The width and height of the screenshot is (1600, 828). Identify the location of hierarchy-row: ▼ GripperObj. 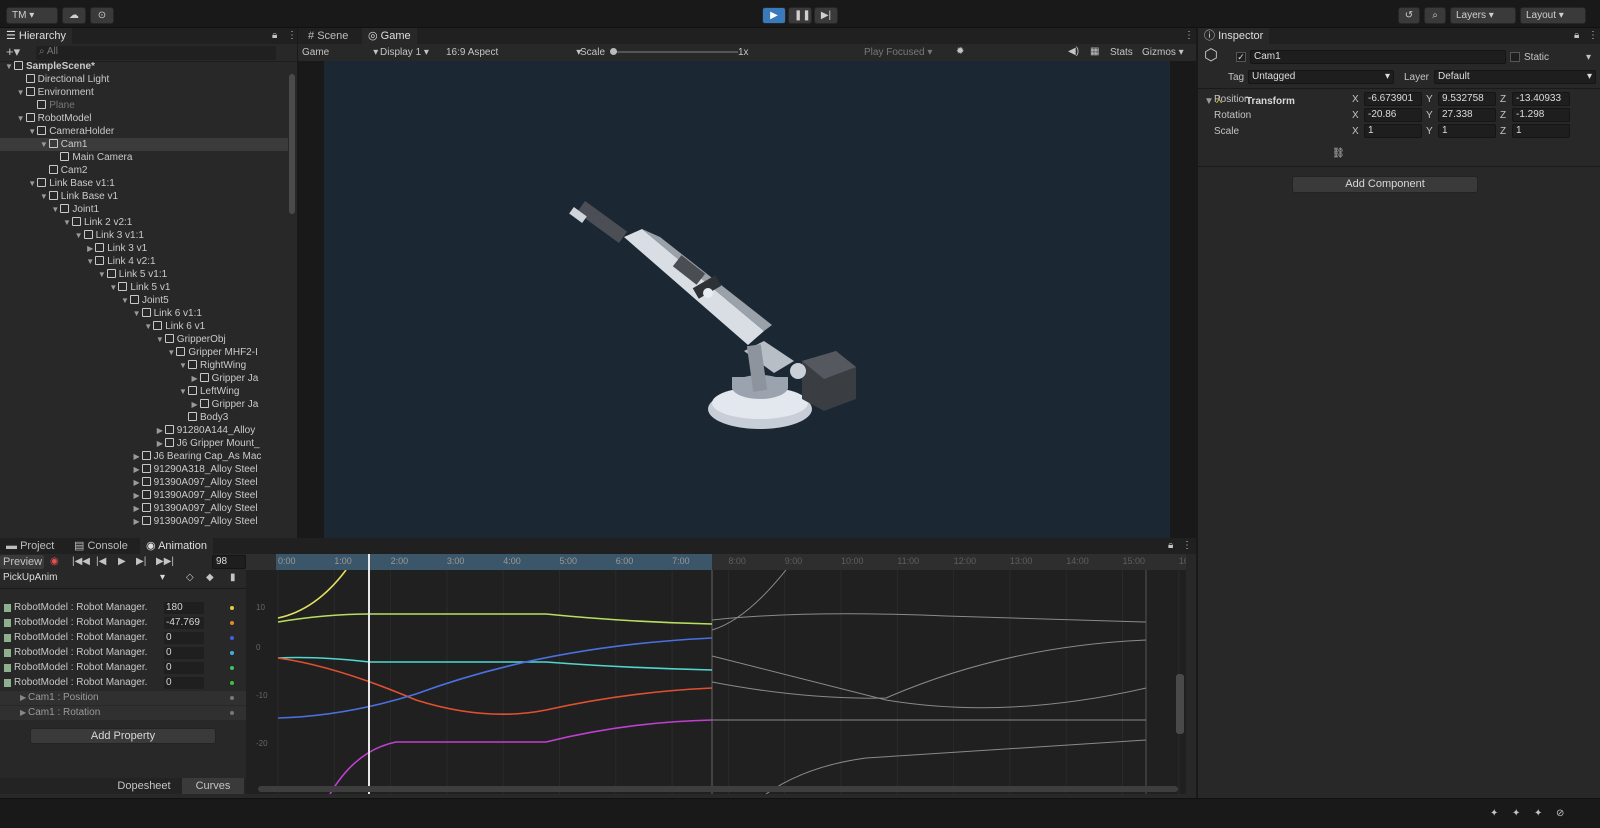
(144, 339).